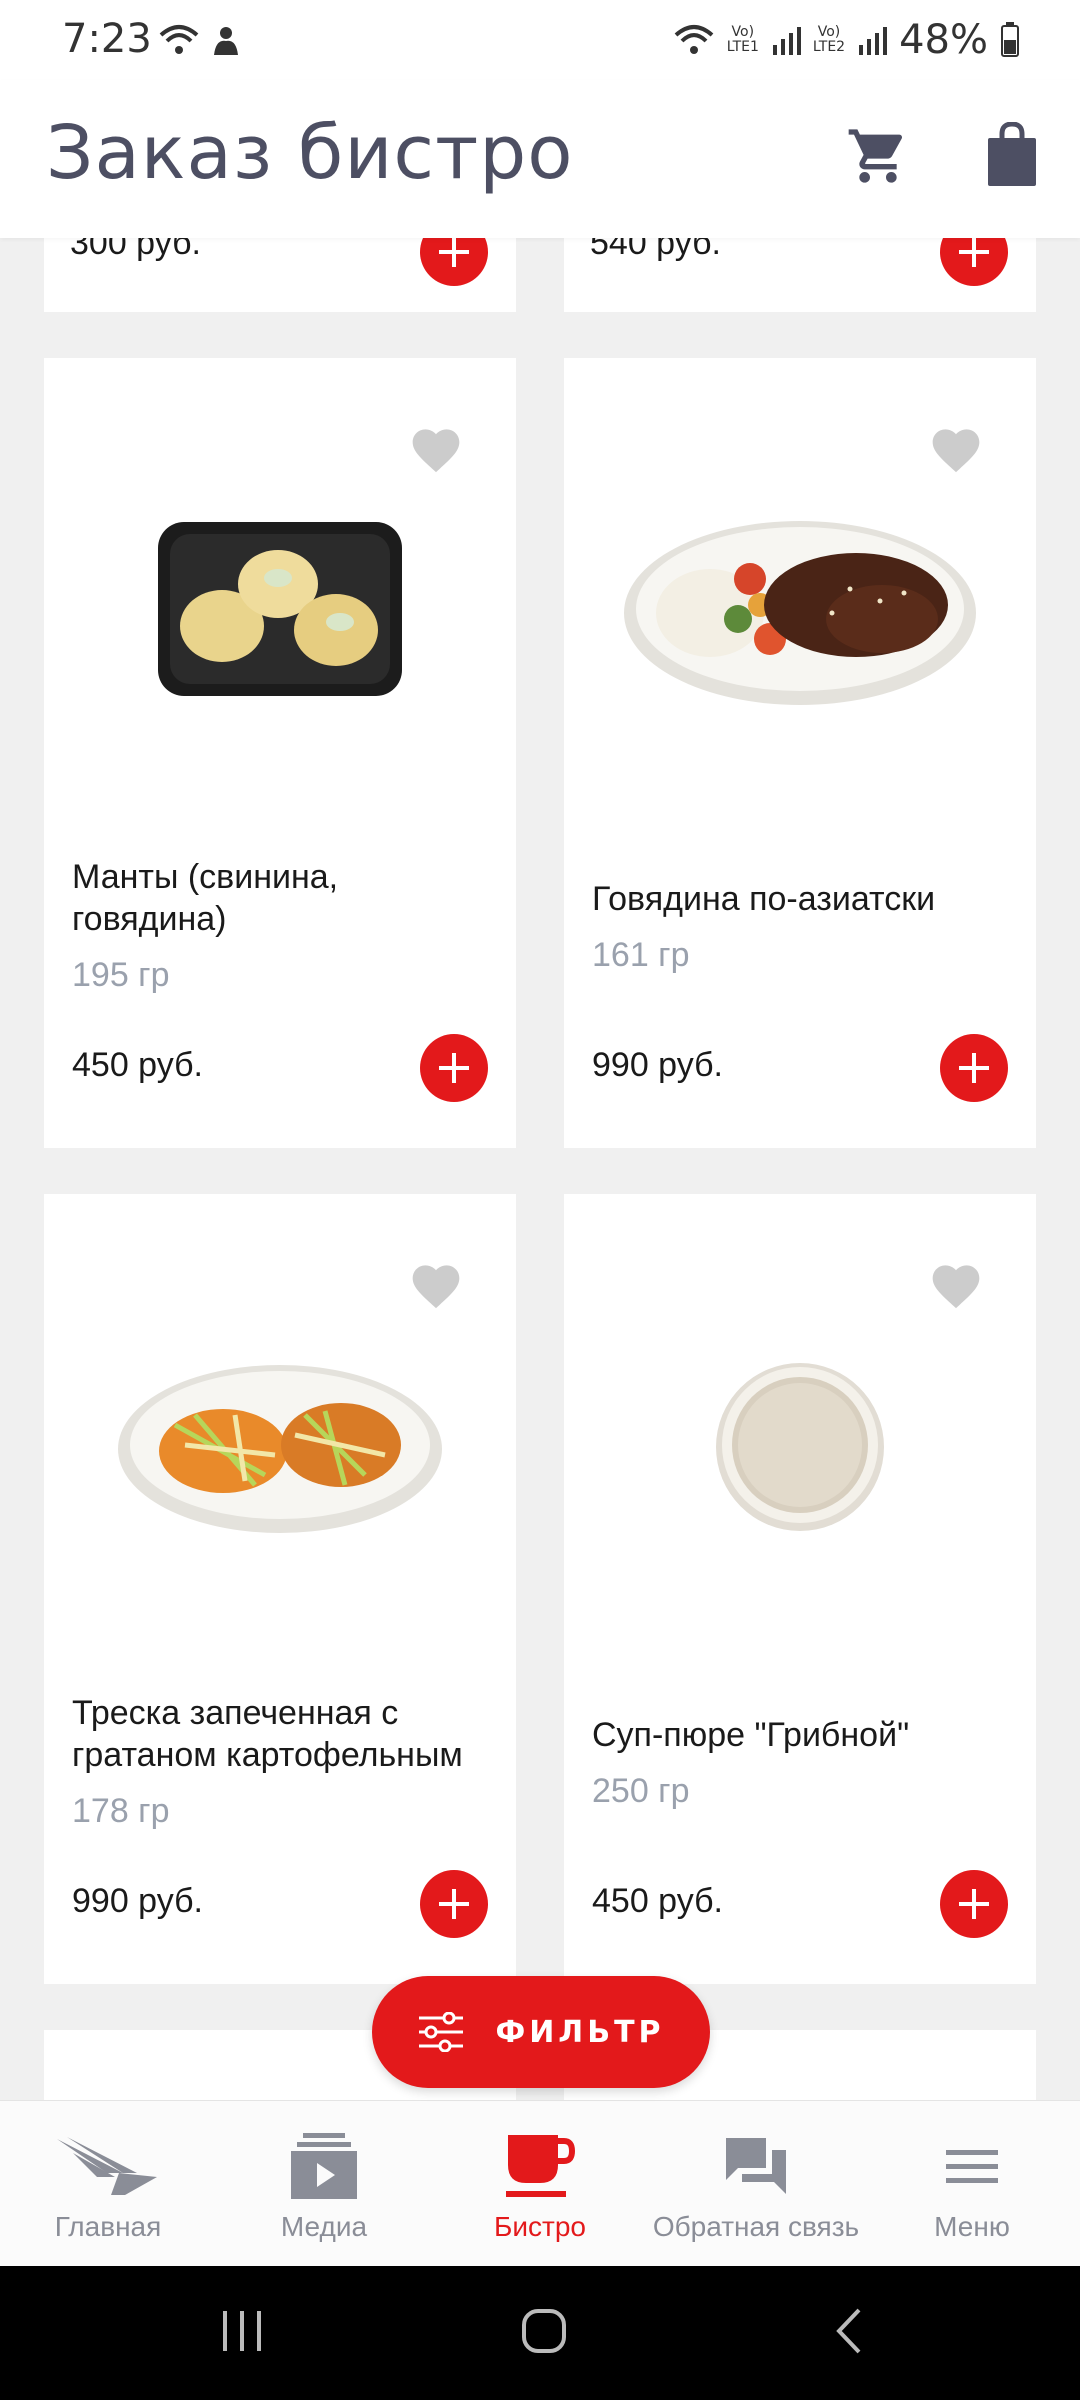 This screenshot has width=1080, height=2400. What do you see at coordinates (441, 2032) in the screenshot?
I see `sliders-icon` at bounding box center [441, 2032].